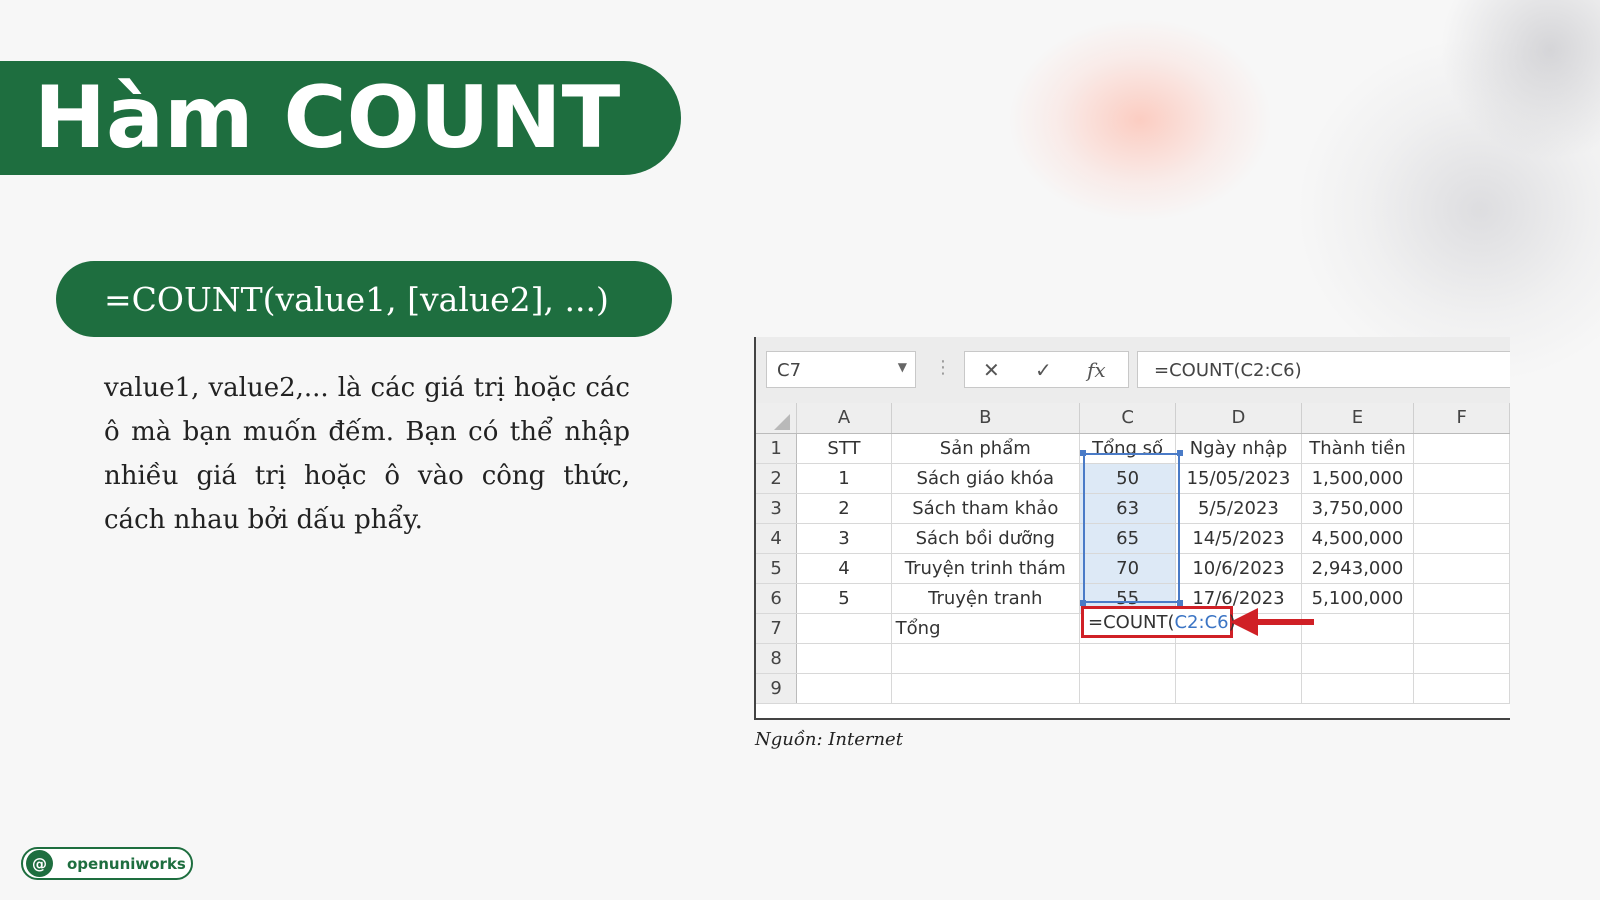 The image size is (1600, 900). What do you see at coordinates (1128, 448) in the screenshot?
I see `cell-c1: Tổng số` at bounding box center [1128, 448].